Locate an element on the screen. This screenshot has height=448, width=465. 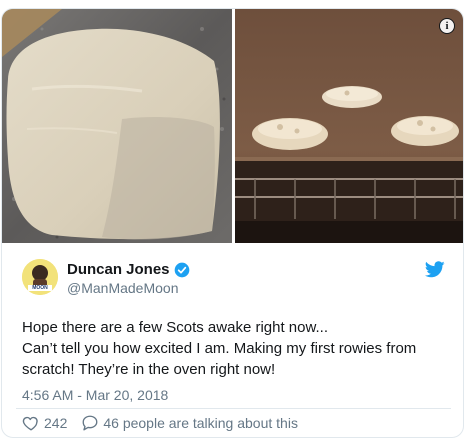
tweet-actions: 242 46 people are talking about this is located at coordinates (160, 423).